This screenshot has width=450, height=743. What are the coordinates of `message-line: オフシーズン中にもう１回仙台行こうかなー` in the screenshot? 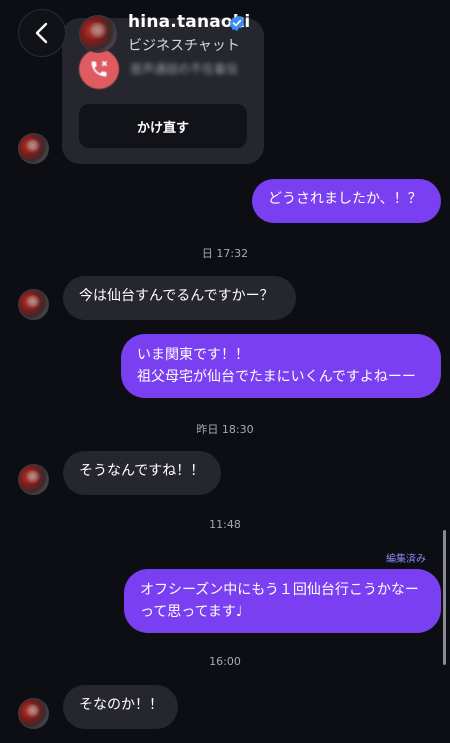 It's located at (279, 590).